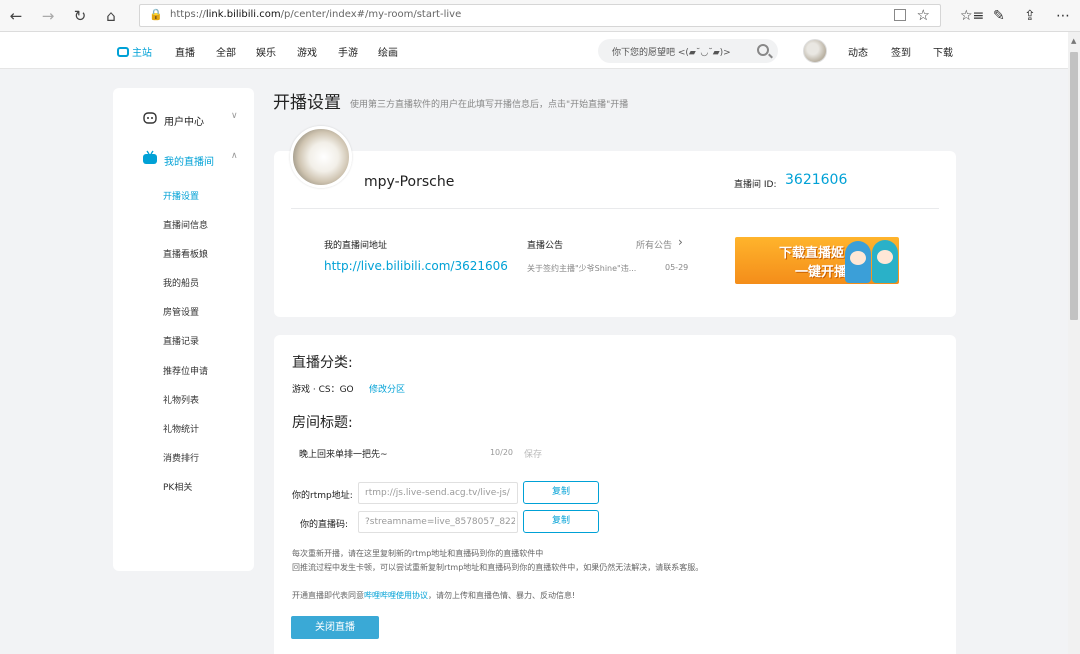  Describe the element at coordinates (185, 224) in the screenshot. I see `sidebar-item-room-info: 直播间信息` at that location.